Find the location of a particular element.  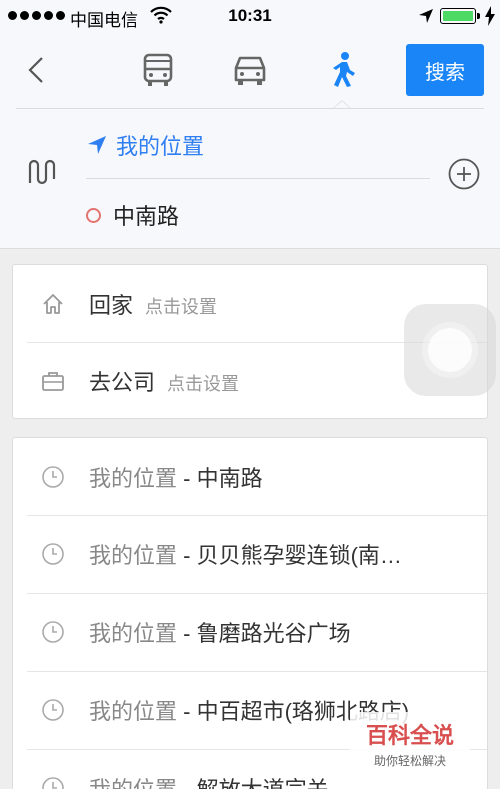

car-icon is located at coordinates (250, 70).